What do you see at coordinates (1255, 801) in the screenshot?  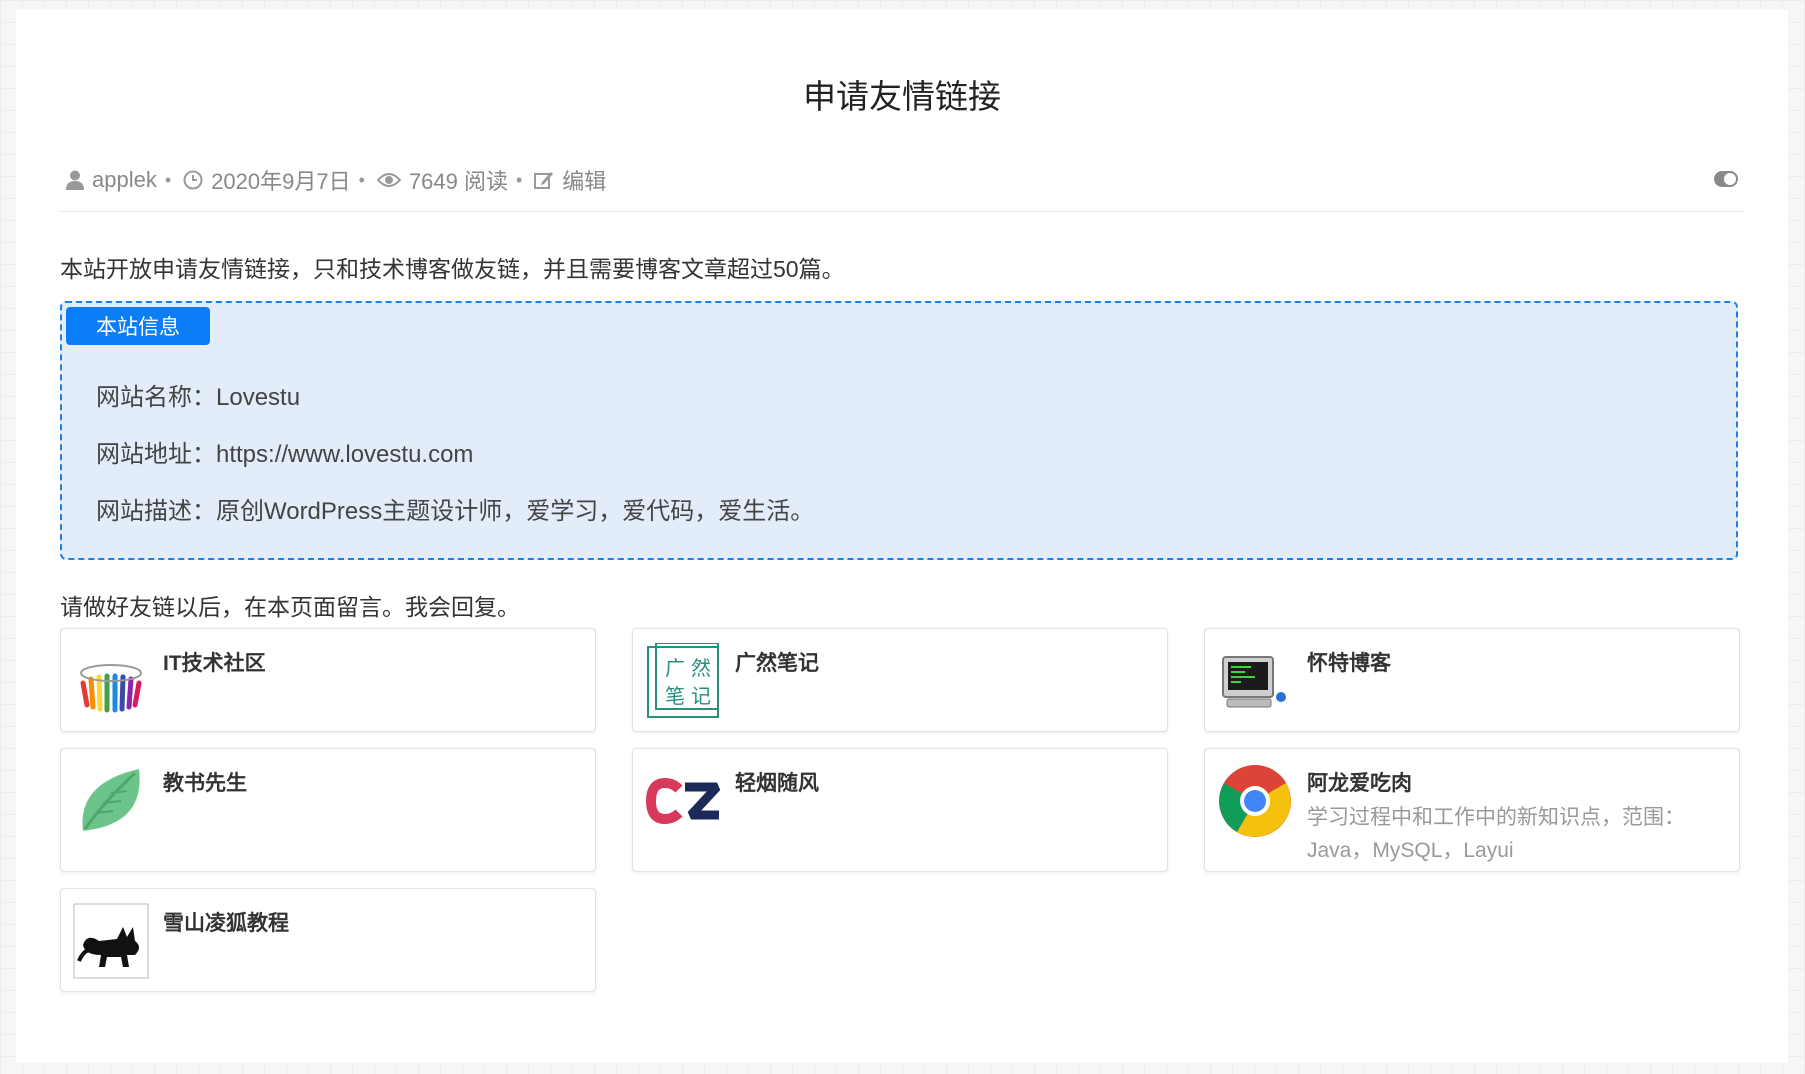 I see `chrome-logo` at bounding box center [1255, 801].